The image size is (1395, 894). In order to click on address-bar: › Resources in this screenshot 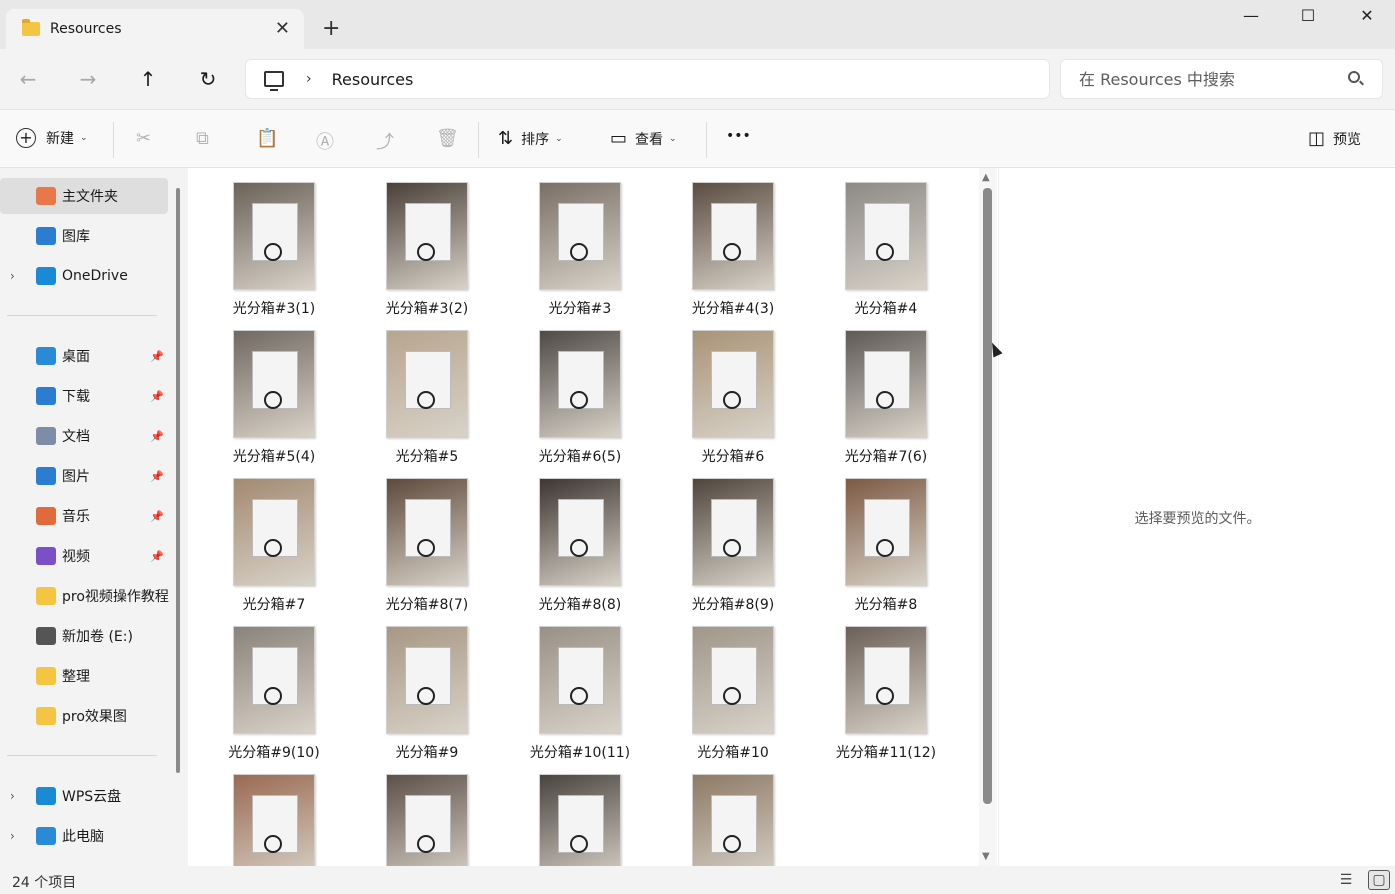, I will do `click(647, 79)`.